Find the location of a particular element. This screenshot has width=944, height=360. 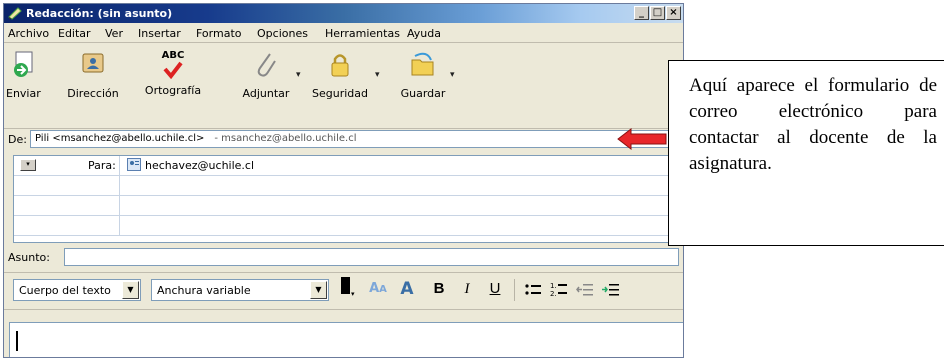

security-button: Seguridad is located at coordinates (340, 75).